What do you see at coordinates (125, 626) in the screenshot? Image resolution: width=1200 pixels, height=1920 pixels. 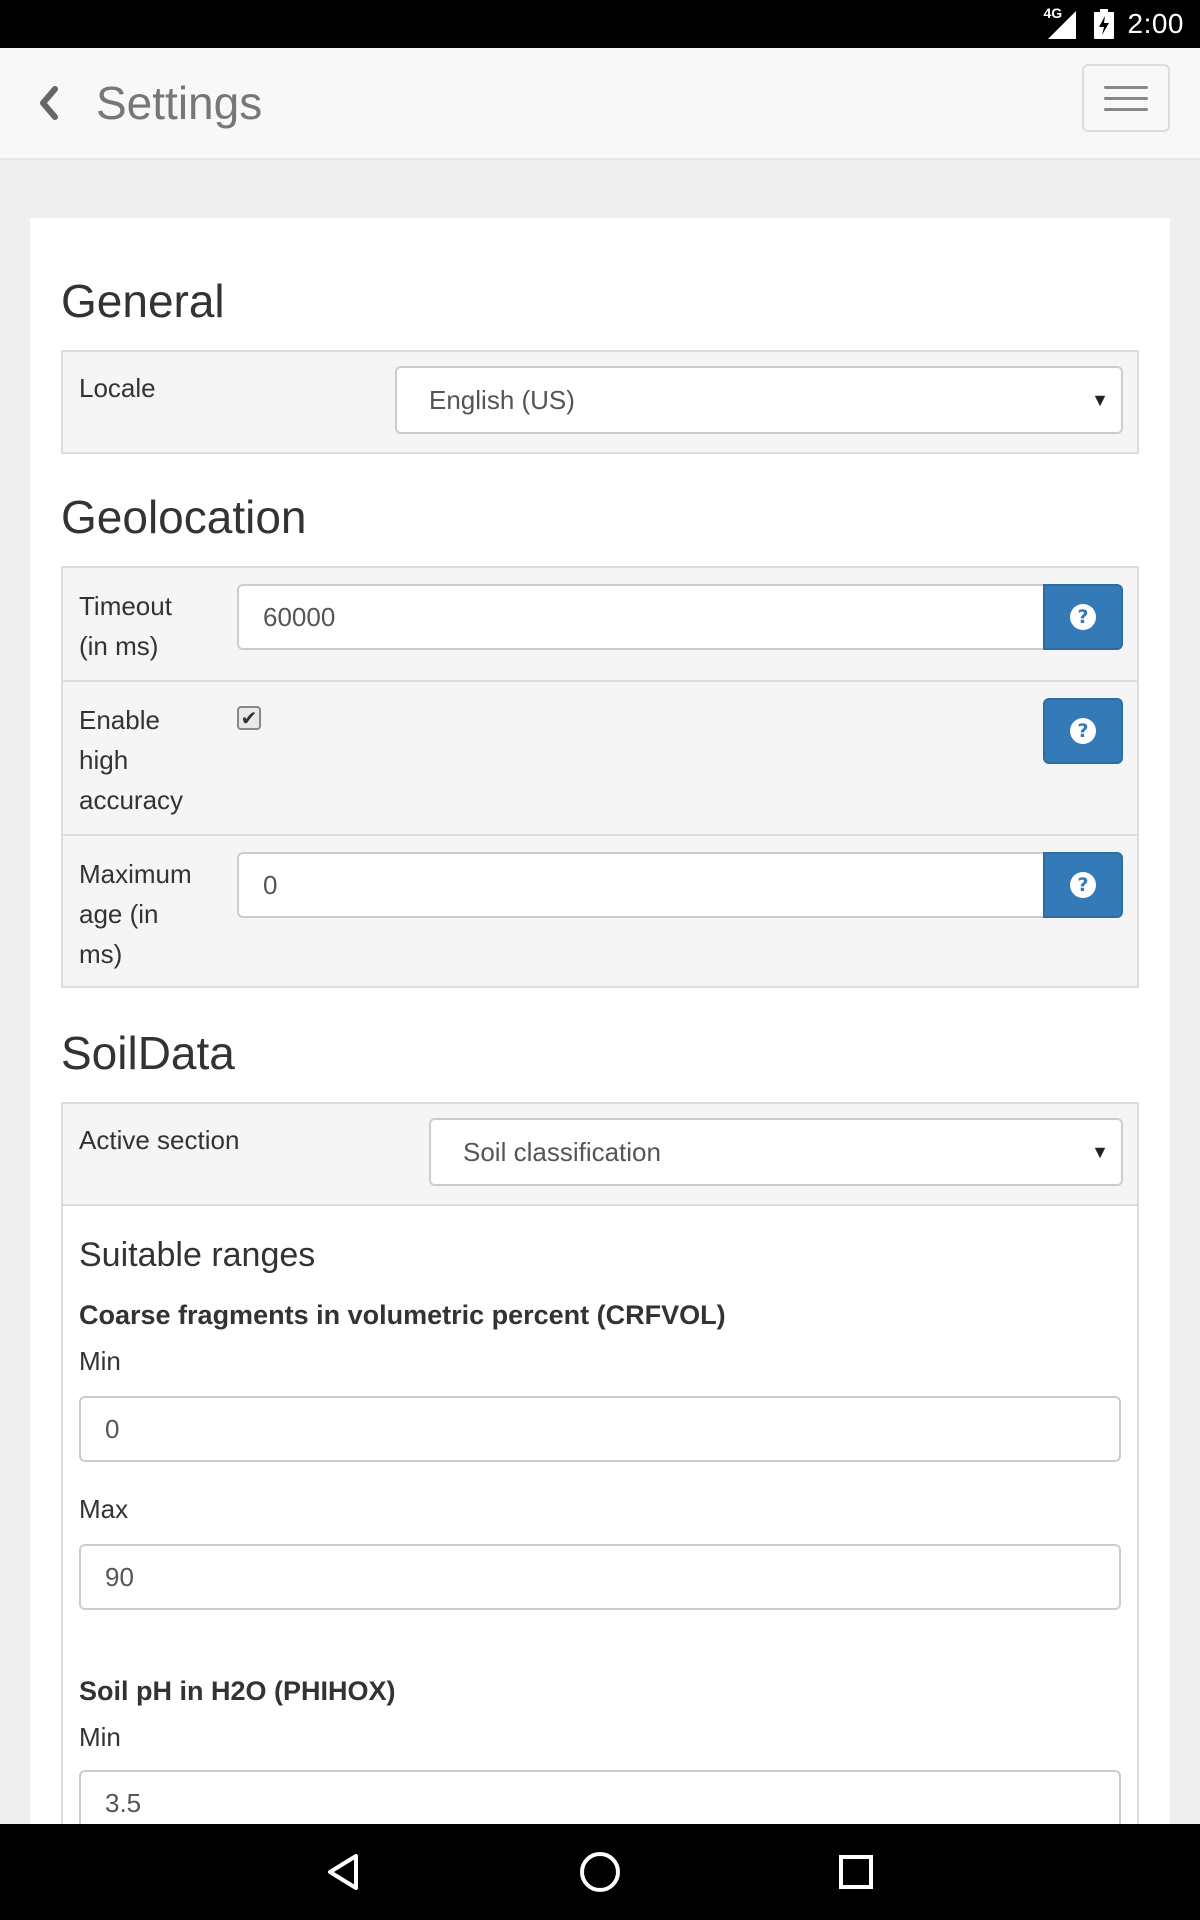 I see `timeout-label: Timeout (in ms)` at bounding box center [125, 626].